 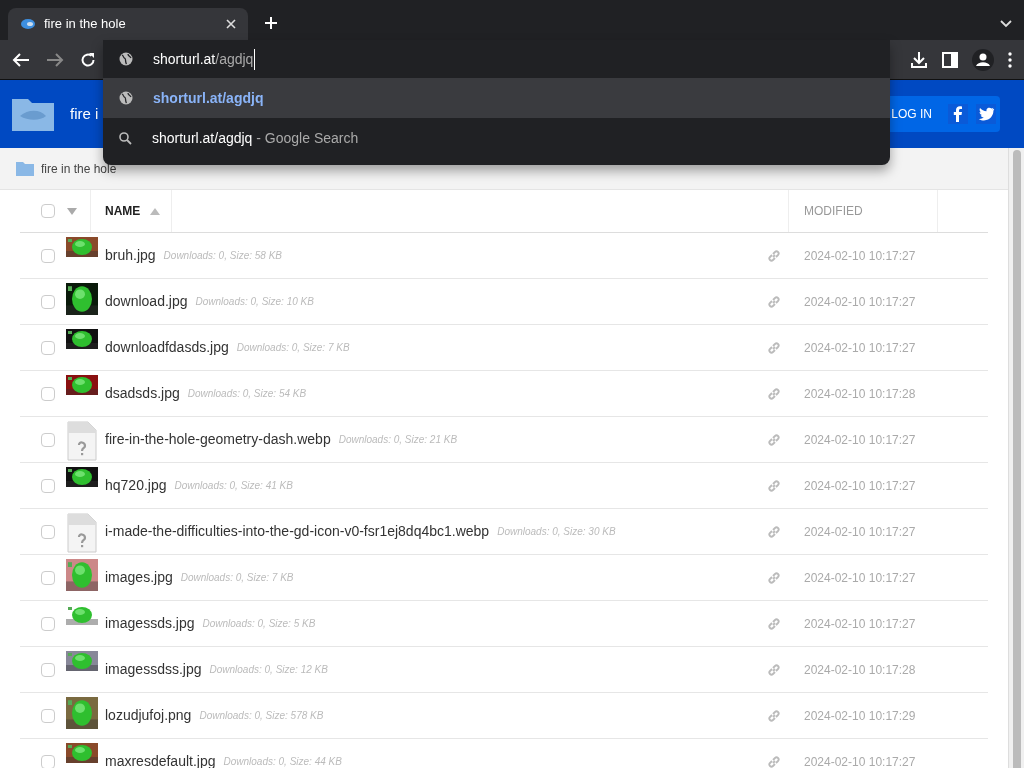 I want to click on suggestion-item: shorturl.at/agdjq - Google Search, so click(x=496, y=138).